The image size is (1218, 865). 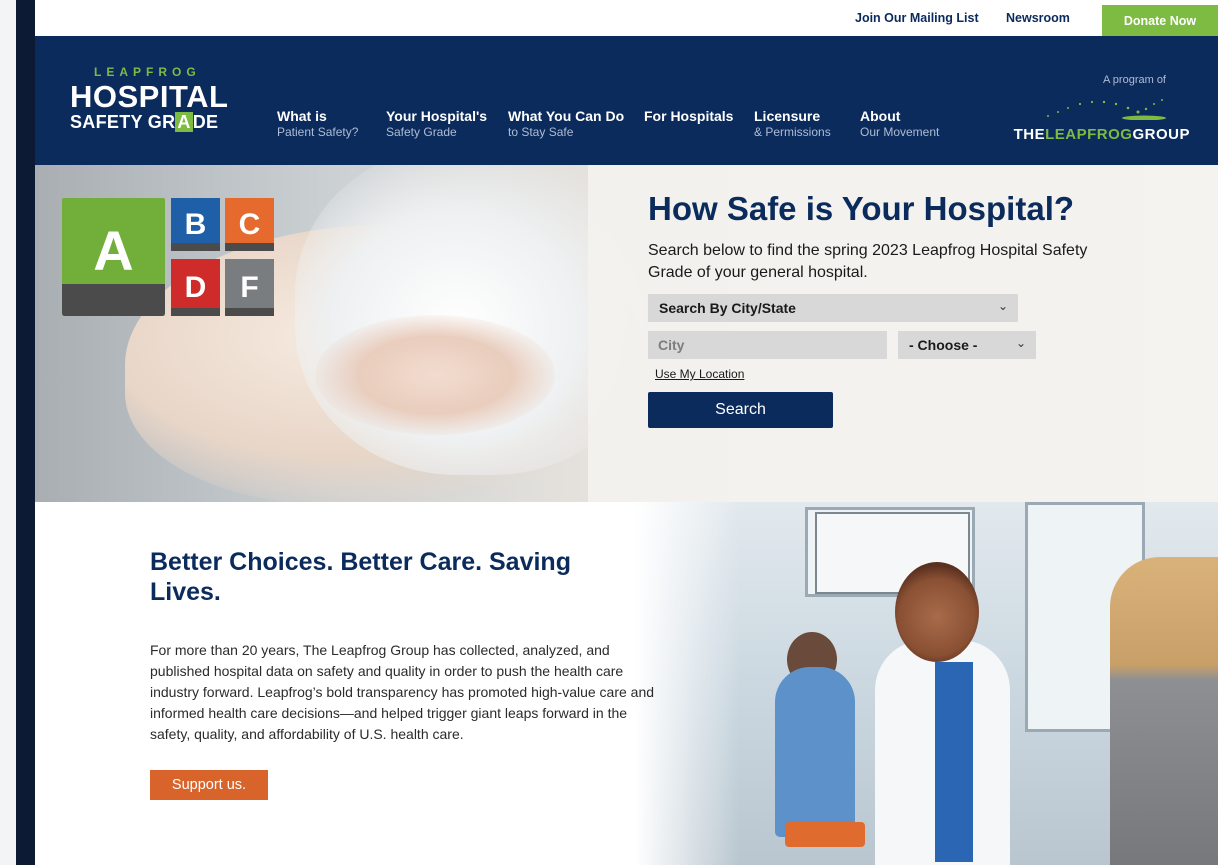 I want to click on photo-chair, so click(x=825, y=834).